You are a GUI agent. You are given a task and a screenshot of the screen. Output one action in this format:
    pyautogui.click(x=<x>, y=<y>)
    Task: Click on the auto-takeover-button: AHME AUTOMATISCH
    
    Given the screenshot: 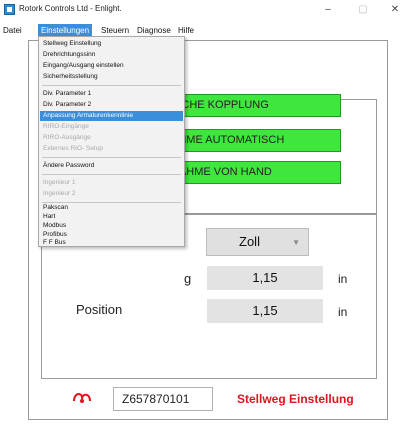 What is the action you would take?
    pyautogui.click(x=254, y=140)
    